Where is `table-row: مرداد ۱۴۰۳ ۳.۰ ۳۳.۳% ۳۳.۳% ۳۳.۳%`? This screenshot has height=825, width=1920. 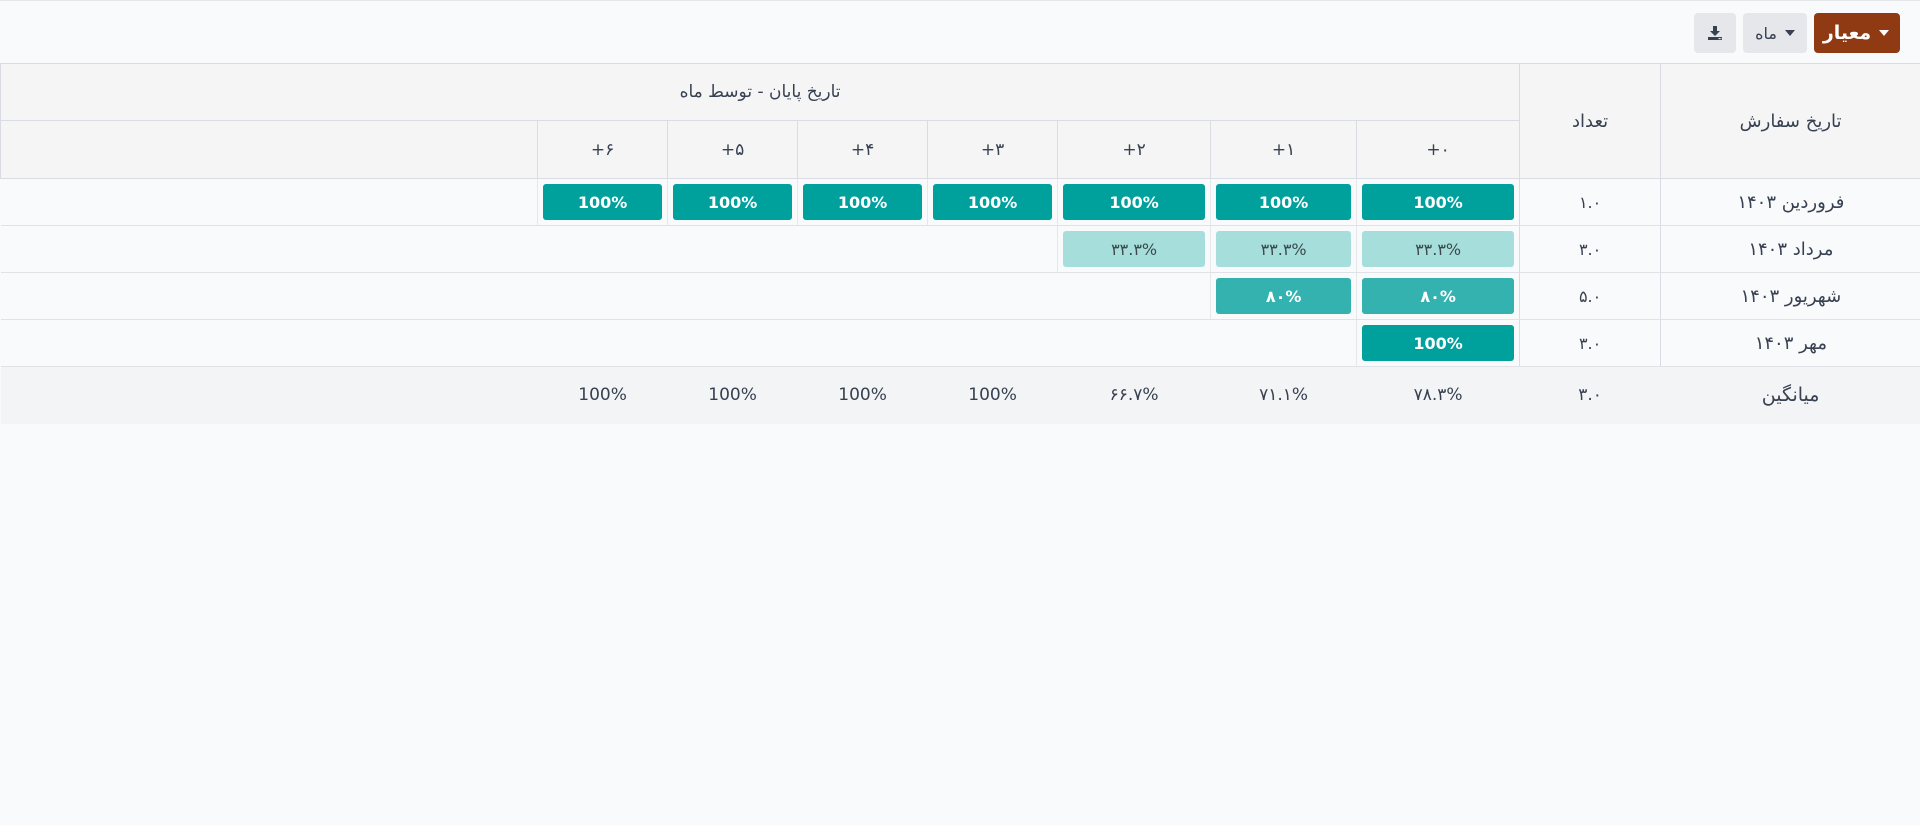 table-row: مرداد ۱۴۰۳ ۳.۰ ۳۳.۳% ۳۳.۳% ۳۳.۳% is located at coordinates (960, 249).